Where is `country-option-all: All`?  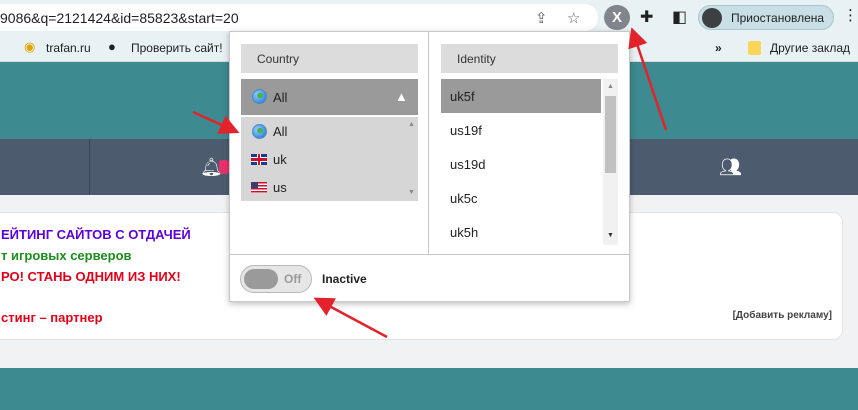 country-option-all: All is located at coordinates (323, 131).